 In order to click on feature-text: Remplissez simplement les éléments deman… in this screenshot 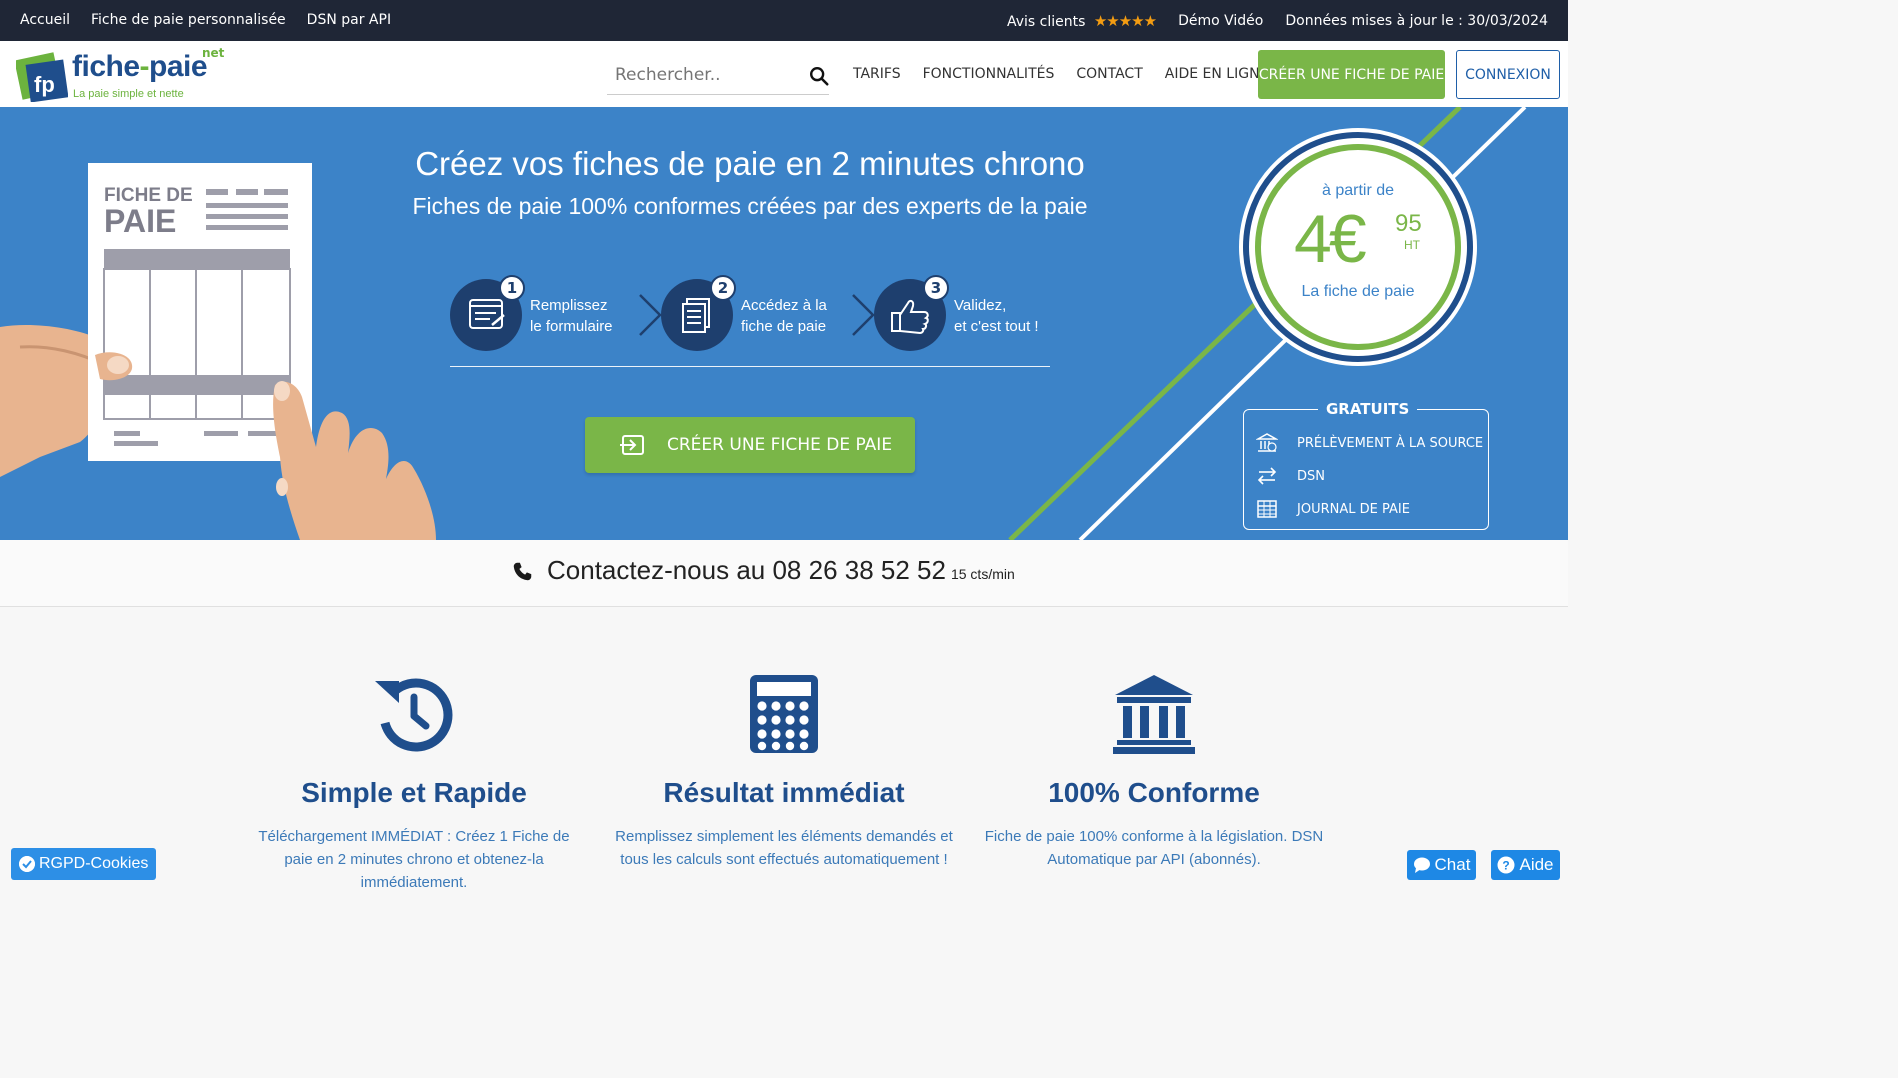, I will do `click(784, 848)`.